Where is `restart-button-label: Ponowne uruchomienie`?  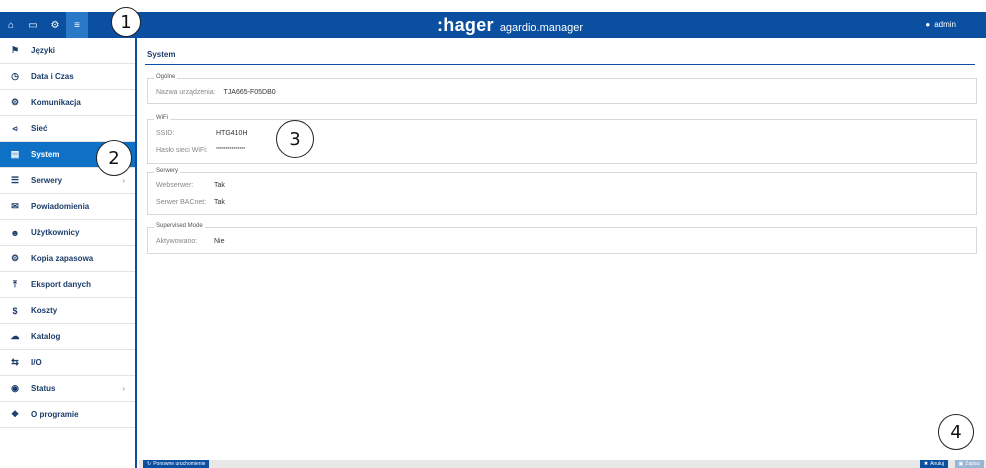 restart-button-label: Ponowne uruchomienie is located at coordinates (179, 464).